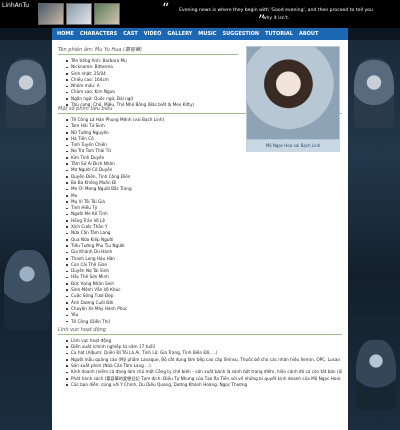 The image size is (400, 430). I want to click on quote-open-mark: “, so click(166, 9).